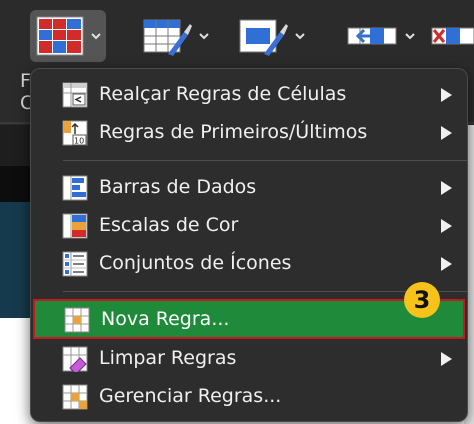 The width and height of the screenshot is (474, 424). What do you see at coordinates (75, 226) in the screenshot?
I see `color-scales-icon` at bounding box center [75, 226].